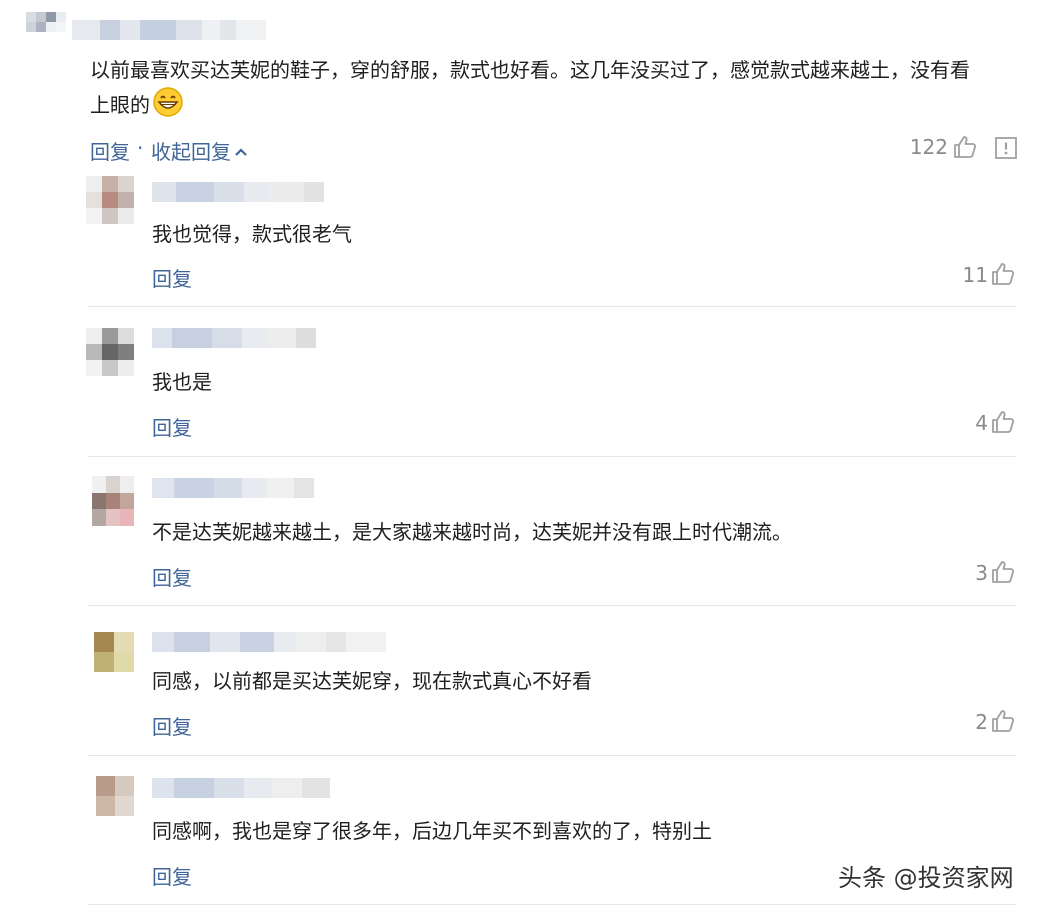  I want to click on like-count: 4, so click(981, 423).